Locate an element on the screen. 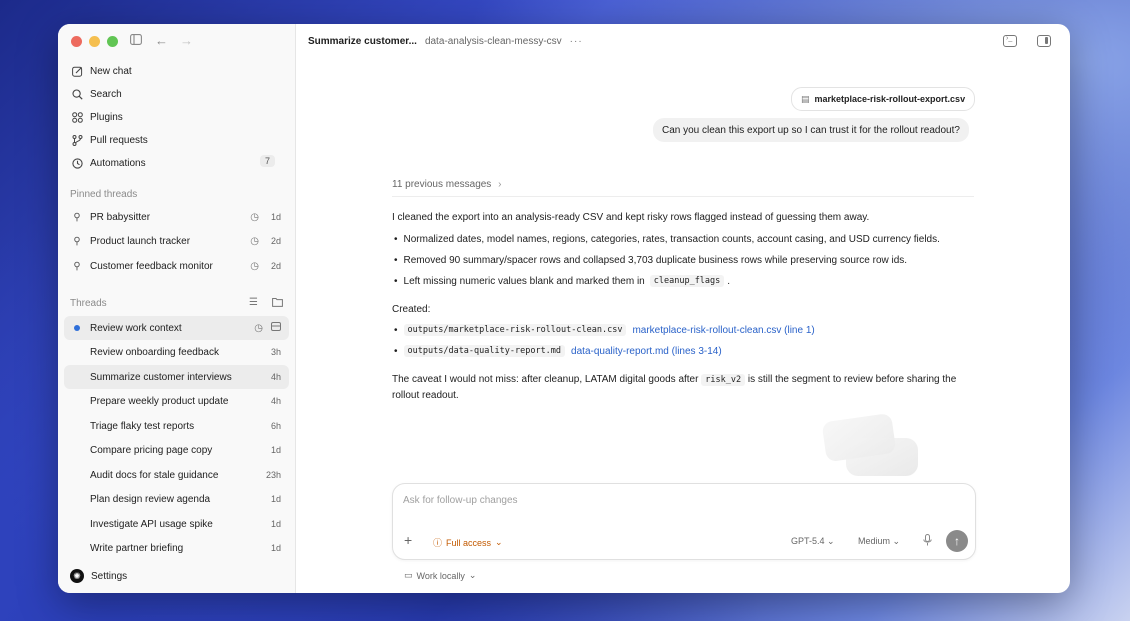  thread-row: Prepare weekly product update 4h is located at coordinates (176, 401).